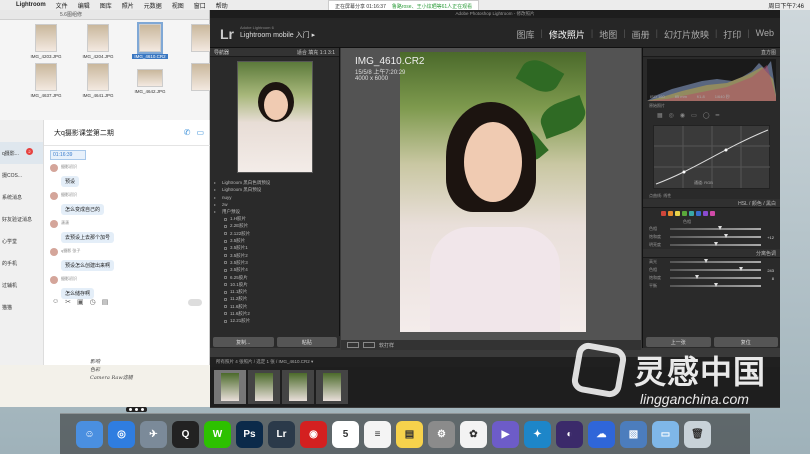 The height and width of the screenshot is (454, 810). What do you see at coordinates (369, 345) in the screenshot?
I see `compare-view-button` at bounding box center [369, 345].